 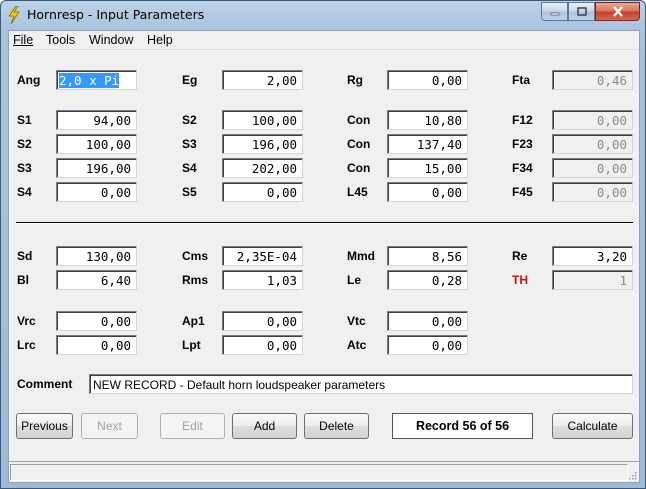 What do you see at coordinates (427, 168) in the screenshot?
I see `con-field: 15,00` at bounding box center [427, 168].